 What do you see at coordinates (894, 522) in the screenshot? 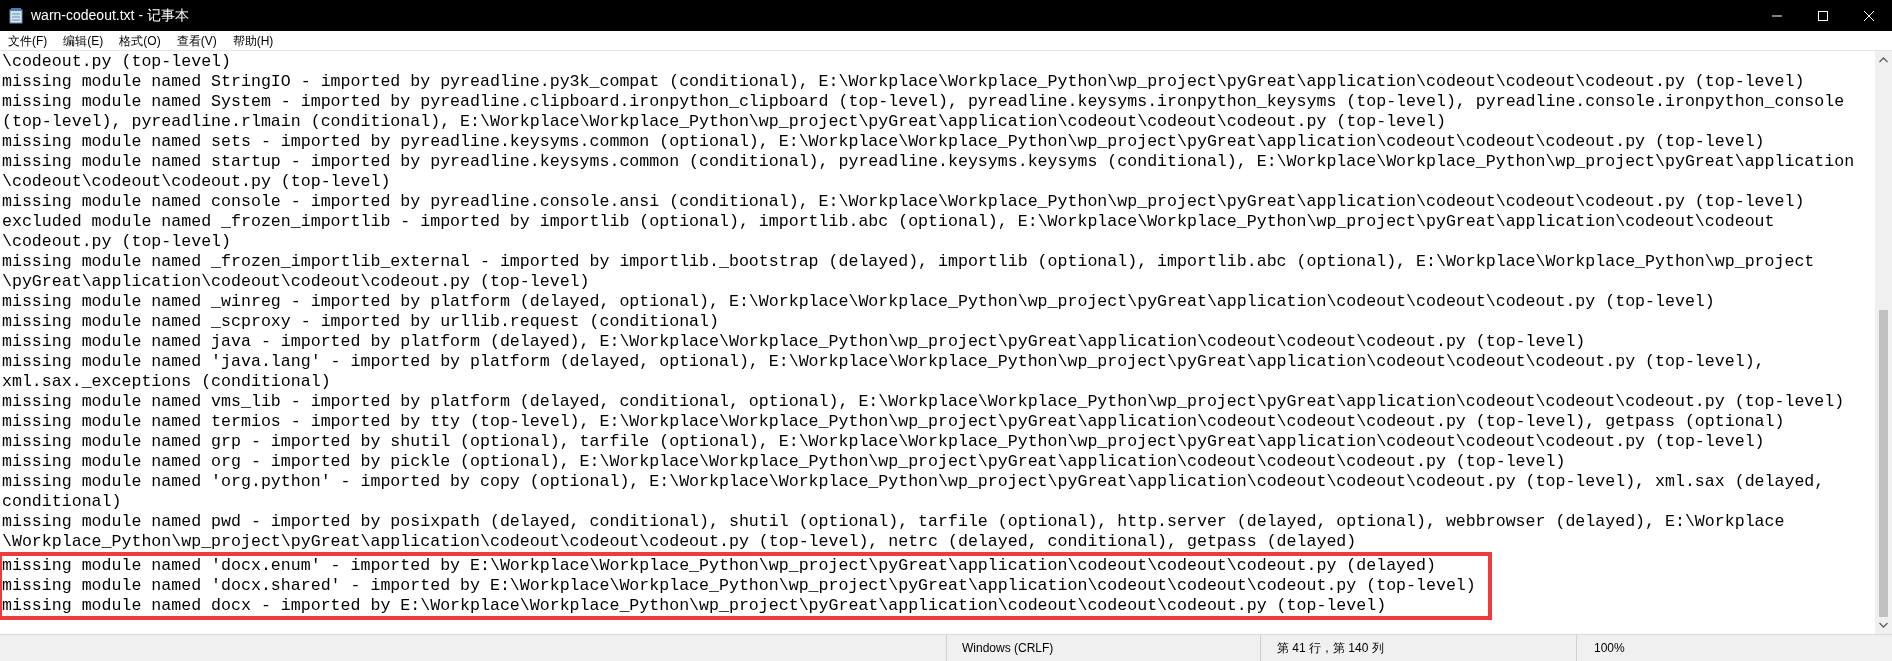
I see `text-line: missing module named pwd - imported by posixpath (delayed, conditional), shutil (optional), tarfile (optional), http.server (delayed, optional), webbrowser (delayed), E:\Workplace` at bounding box center [894, 522].